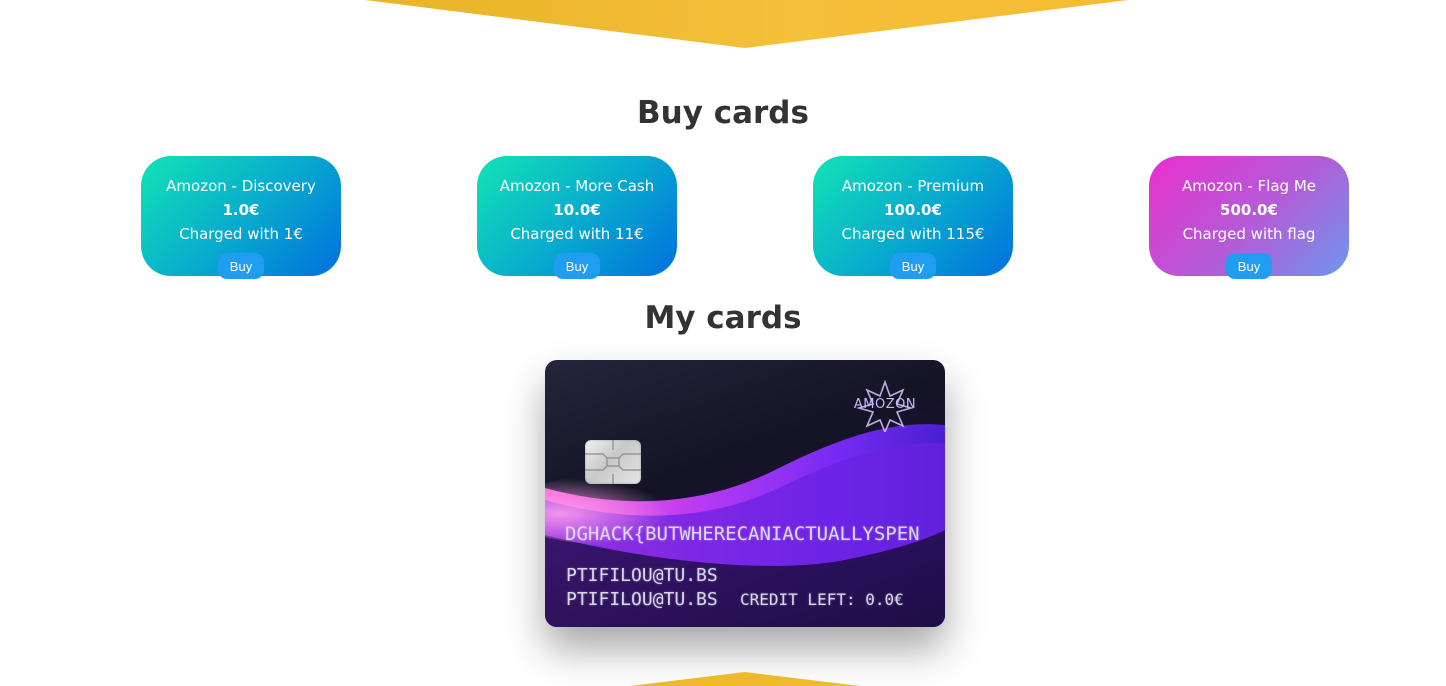  I want to click on offer-name: Amozon - More Cash, so click(577, 186).